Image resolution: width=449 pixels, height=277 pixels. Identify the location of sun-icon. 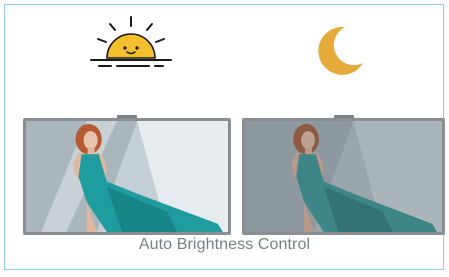
(131, 41).